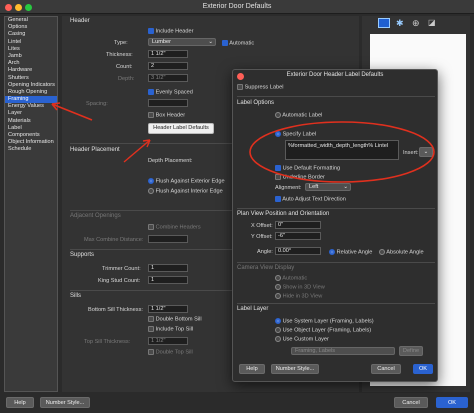 This screenshot has height=413, width=474. Describe the element at coordinates (181, 128) in the screenshot. I see `header-label-defaults-button: Header Label Defaults` at that location.